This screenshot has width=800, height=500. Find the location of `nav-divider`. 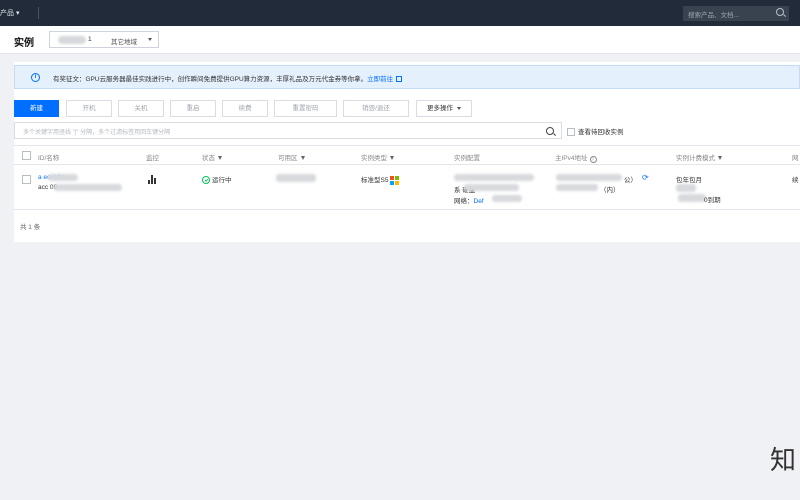

nav-divider is located at coordinates (38, 13).